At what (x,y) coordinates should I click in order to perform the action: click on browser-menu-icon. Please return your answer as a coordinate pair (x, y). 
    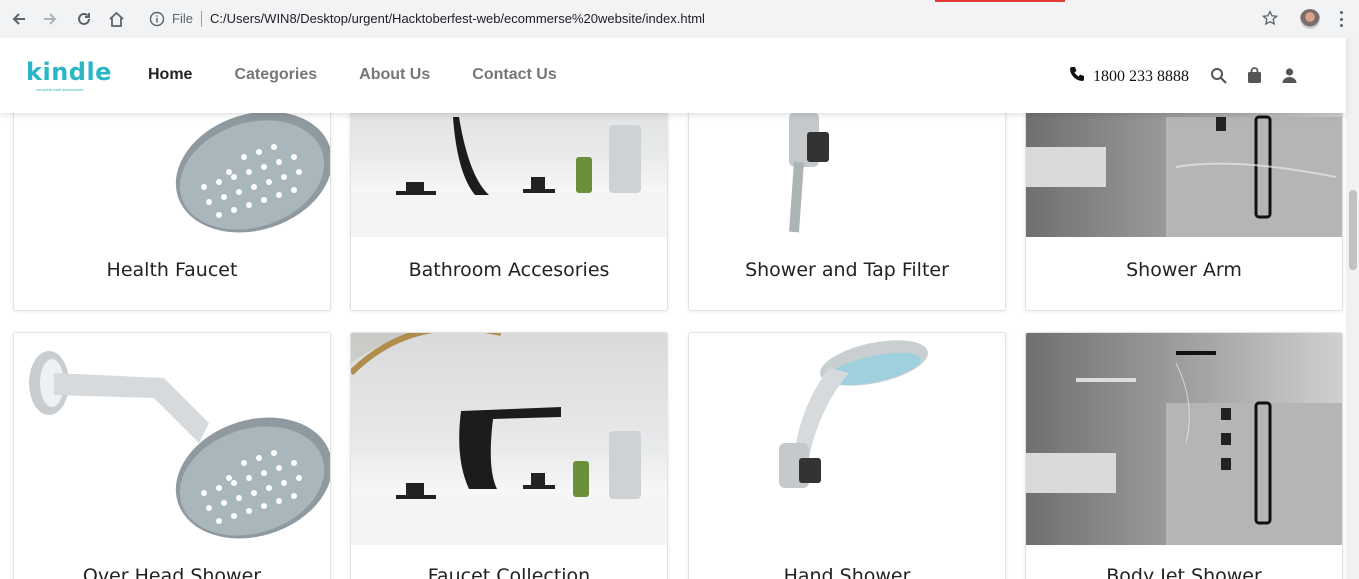
    Looking at the image, I should click on (1341, 19).